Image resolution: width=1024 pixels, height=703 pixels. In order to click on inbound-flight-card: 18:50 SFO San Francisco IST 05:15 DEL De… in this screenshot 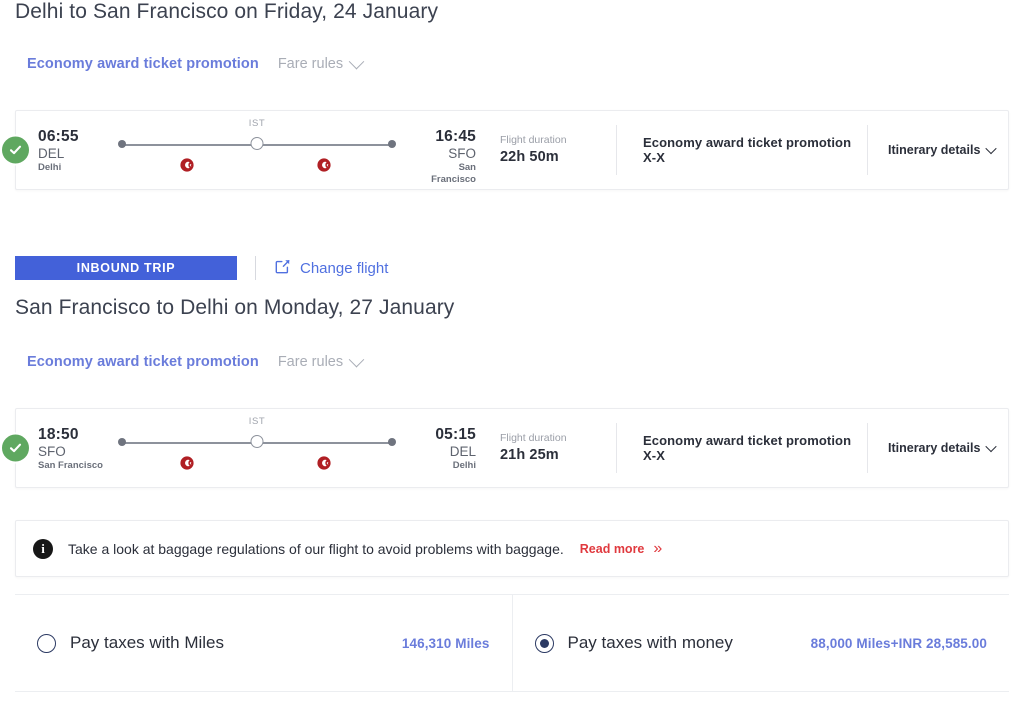, I will do `click(504, 448)`.